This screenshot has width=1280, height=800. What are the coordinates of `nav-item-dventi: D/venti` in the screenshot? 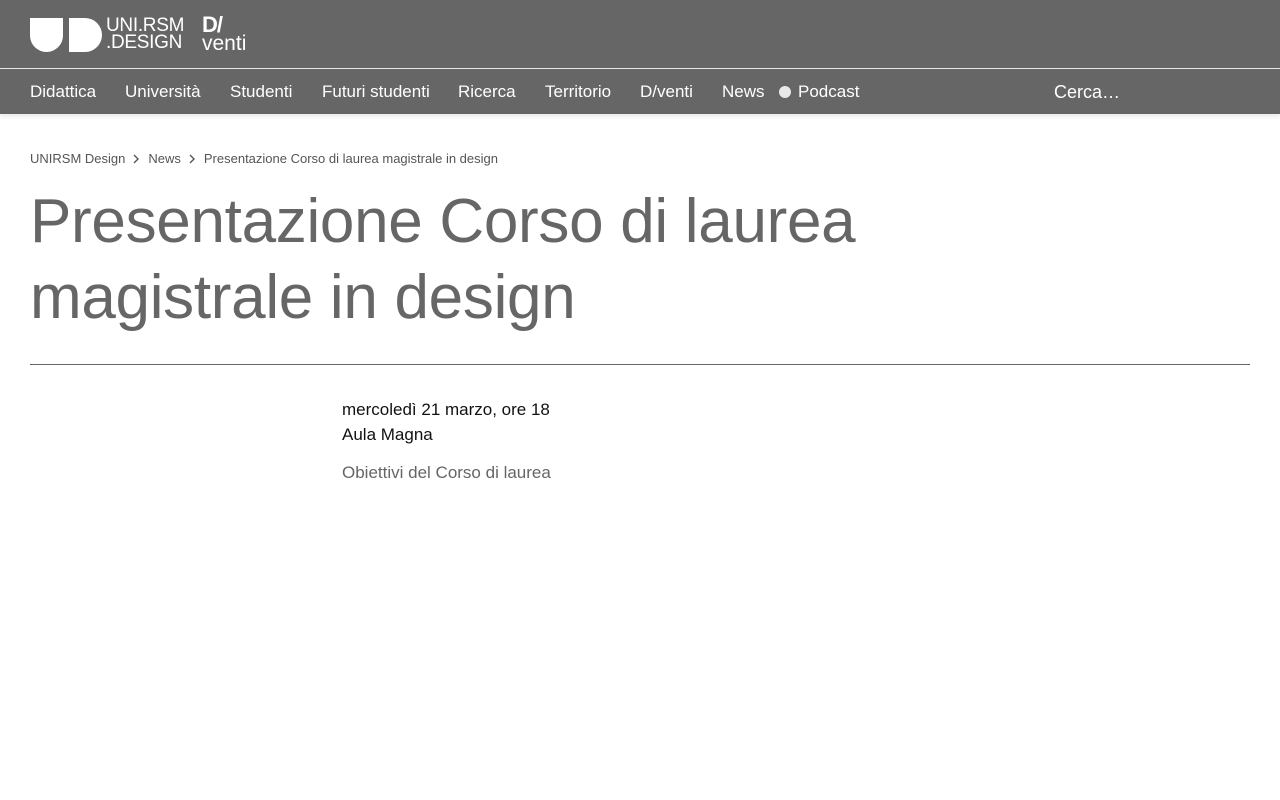 It's located at (666, 92).